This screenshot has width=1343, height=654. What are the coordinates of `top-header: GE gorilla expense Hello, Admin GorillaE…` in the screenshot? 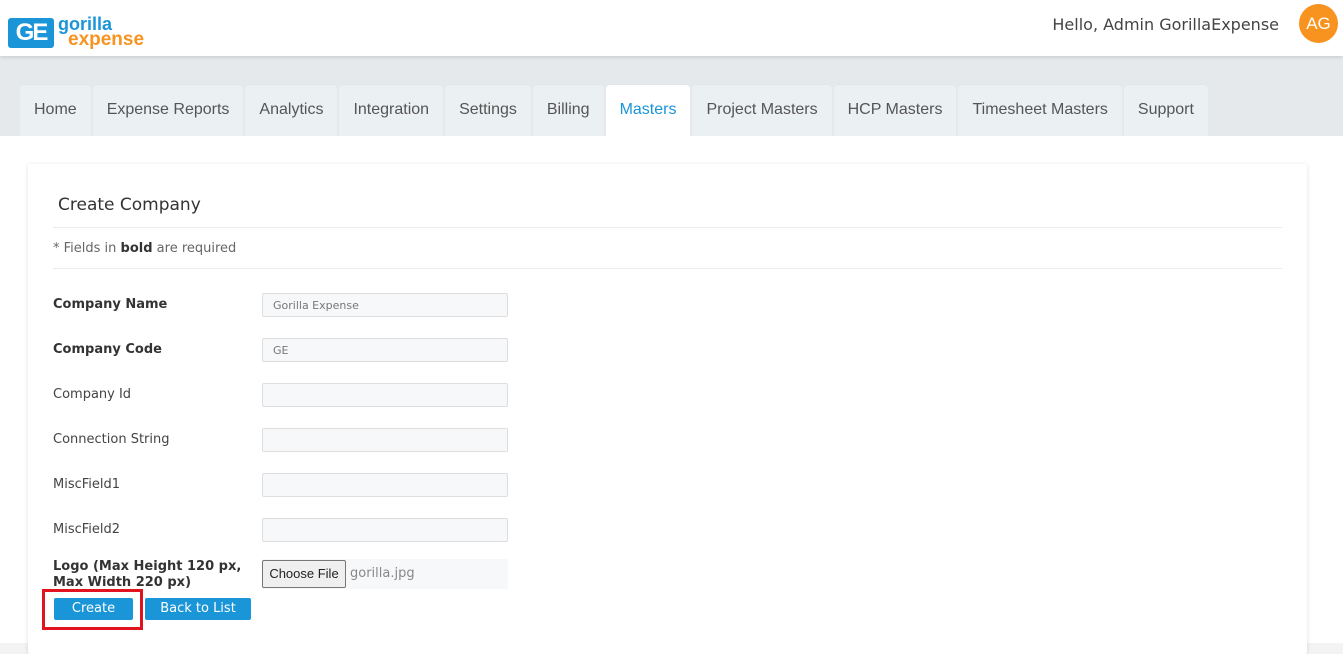 It's located at (671, 28).